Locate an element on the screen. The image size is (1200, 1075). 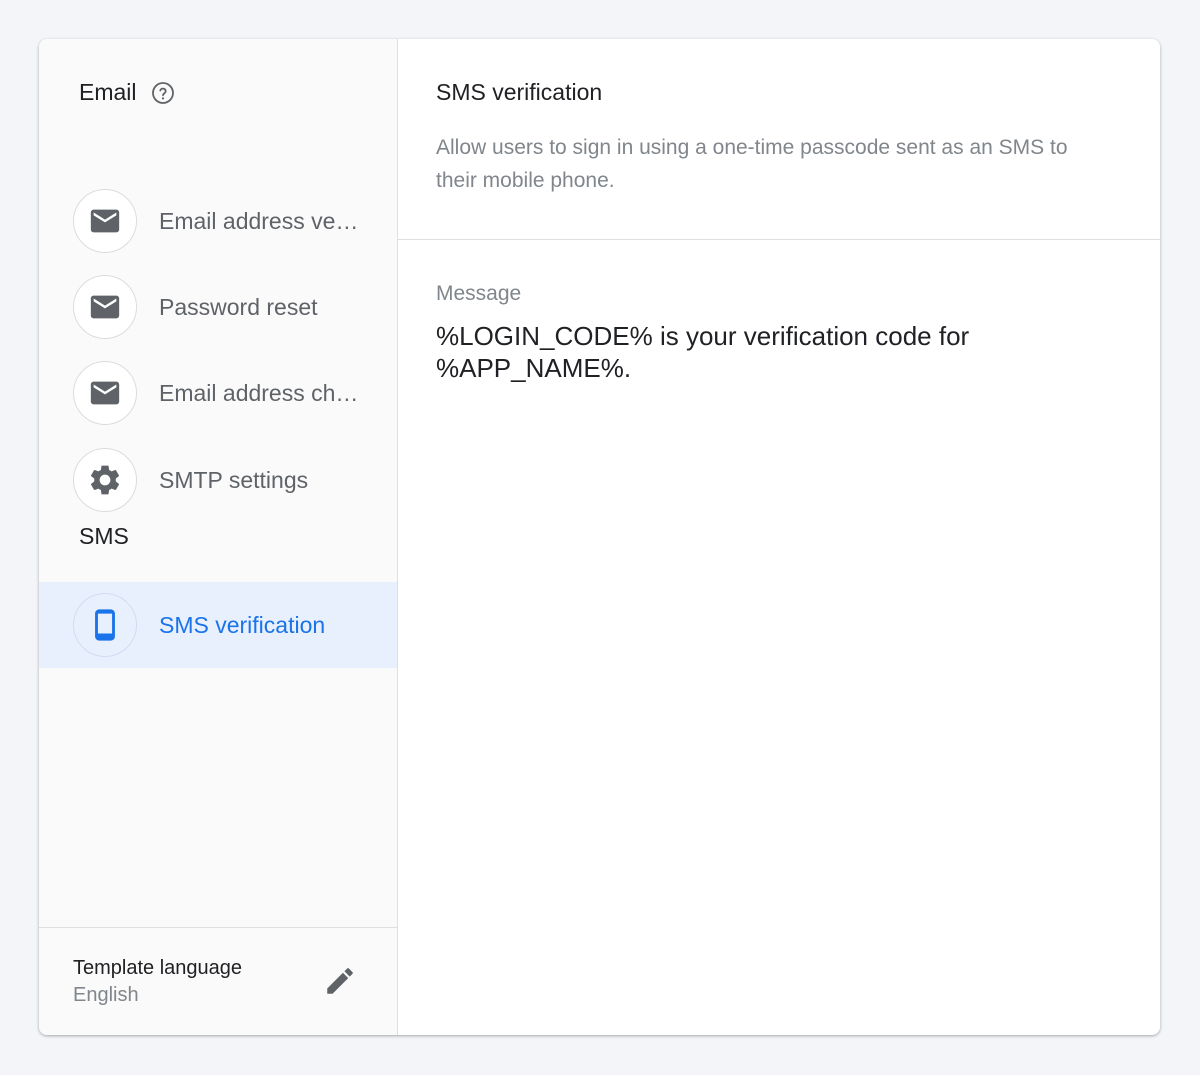
sidebar-item-label: SMTP settings is located at coordinates (234, 479).